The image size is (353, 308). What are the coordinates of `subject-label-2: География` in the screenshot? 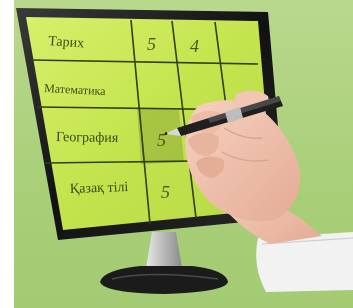 It's located at (87, 138).